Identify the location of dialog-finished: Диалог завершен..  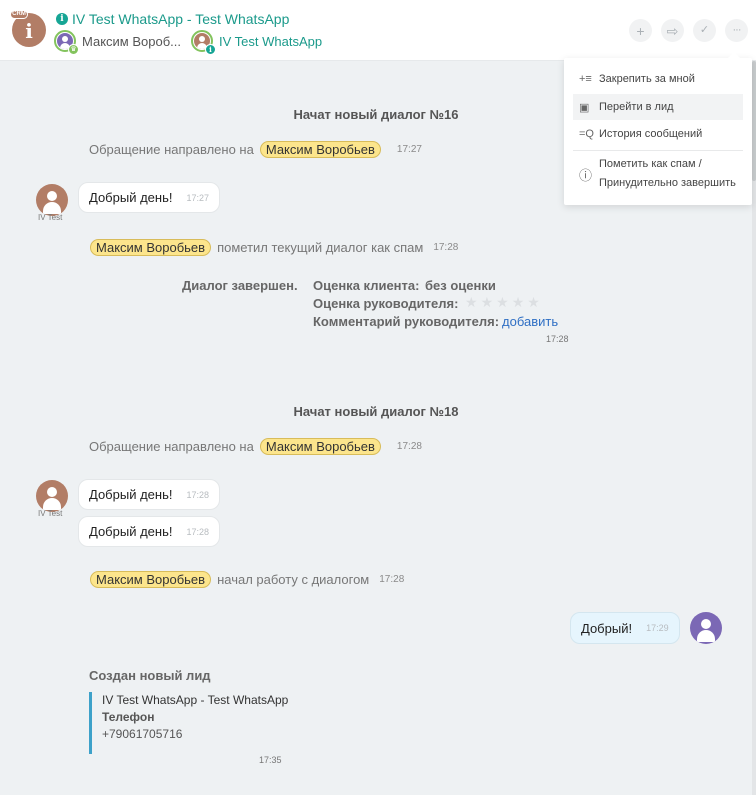
(240, 285).